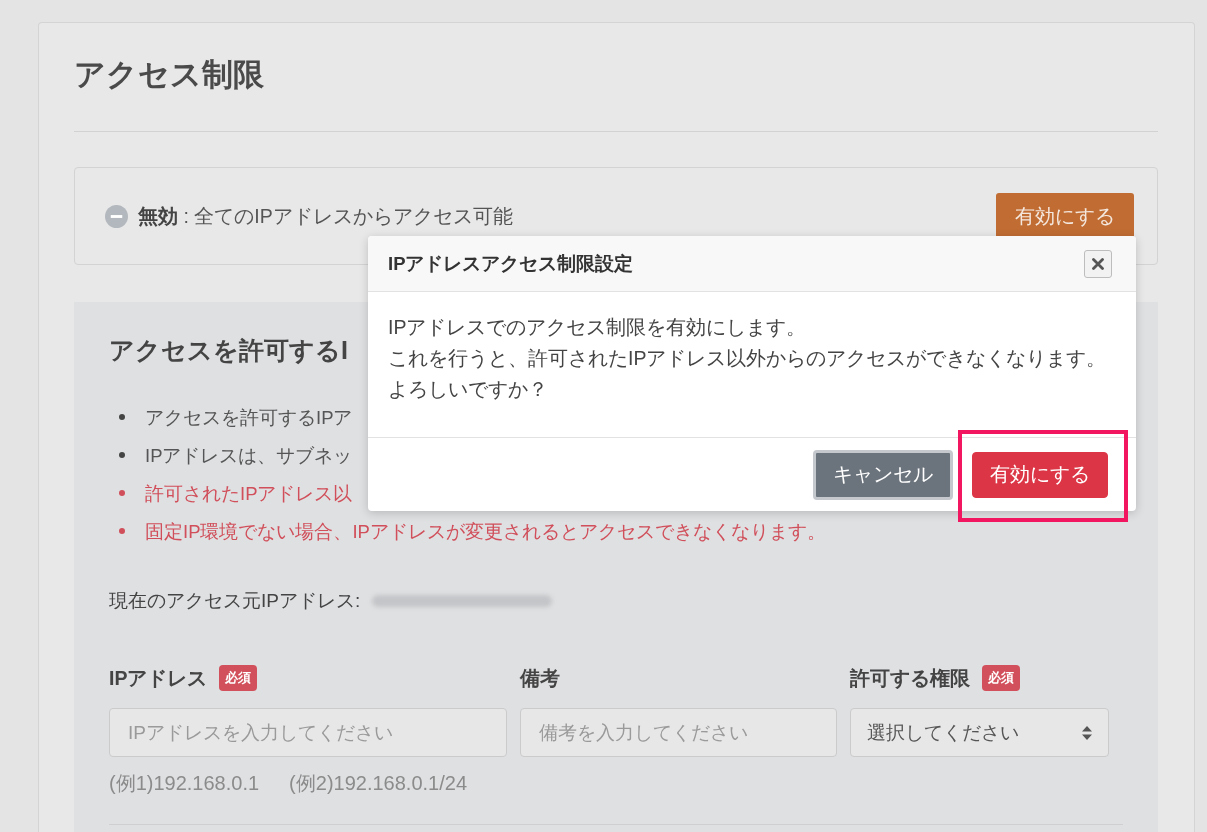  Describe the element at coordinates (184, 783) in the screenshot. I see `example-text: (例1)192.168.0.1` at that location.